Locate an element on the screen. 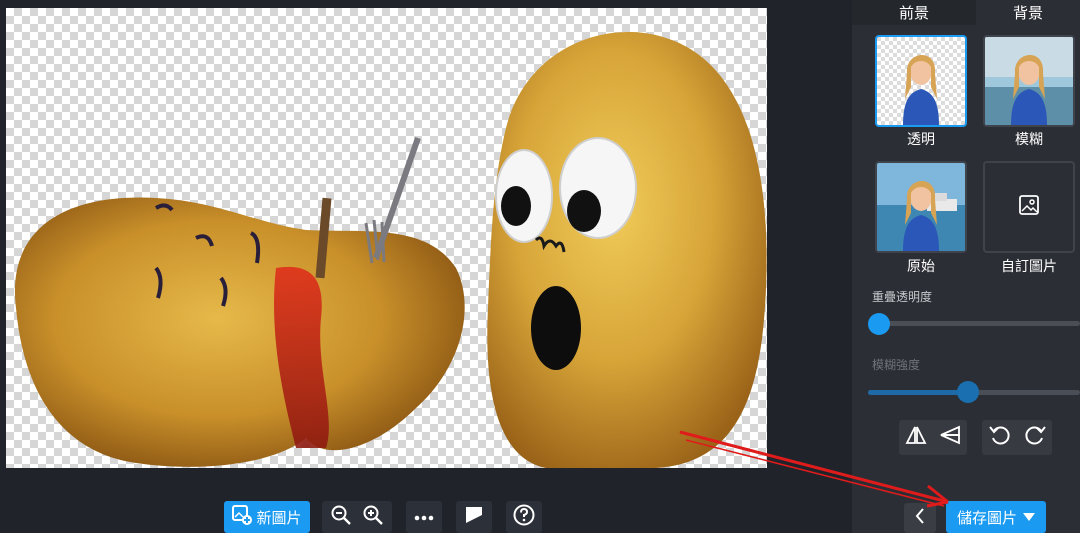 This screenshot has width=1080, height=533. flip-horizontal-icon is located at coordinates (916, 437).